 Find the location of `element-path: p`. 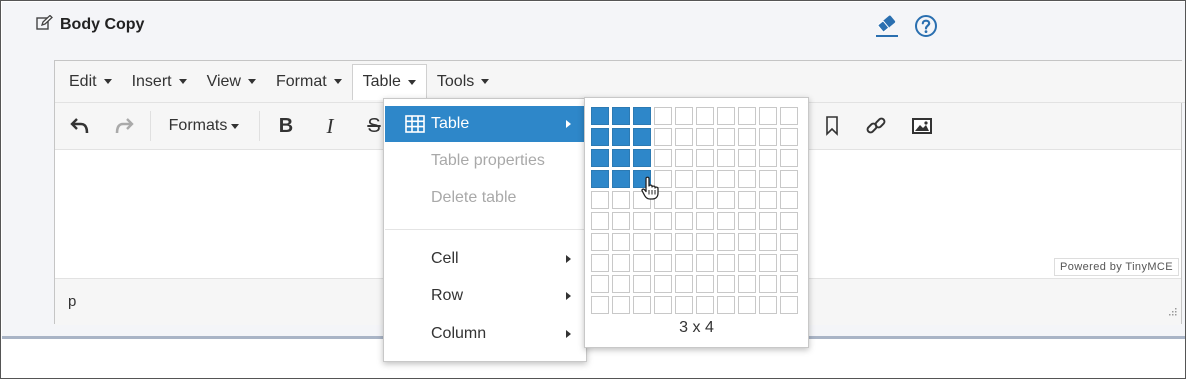

element-path: p is located at coordinates (72, 301).